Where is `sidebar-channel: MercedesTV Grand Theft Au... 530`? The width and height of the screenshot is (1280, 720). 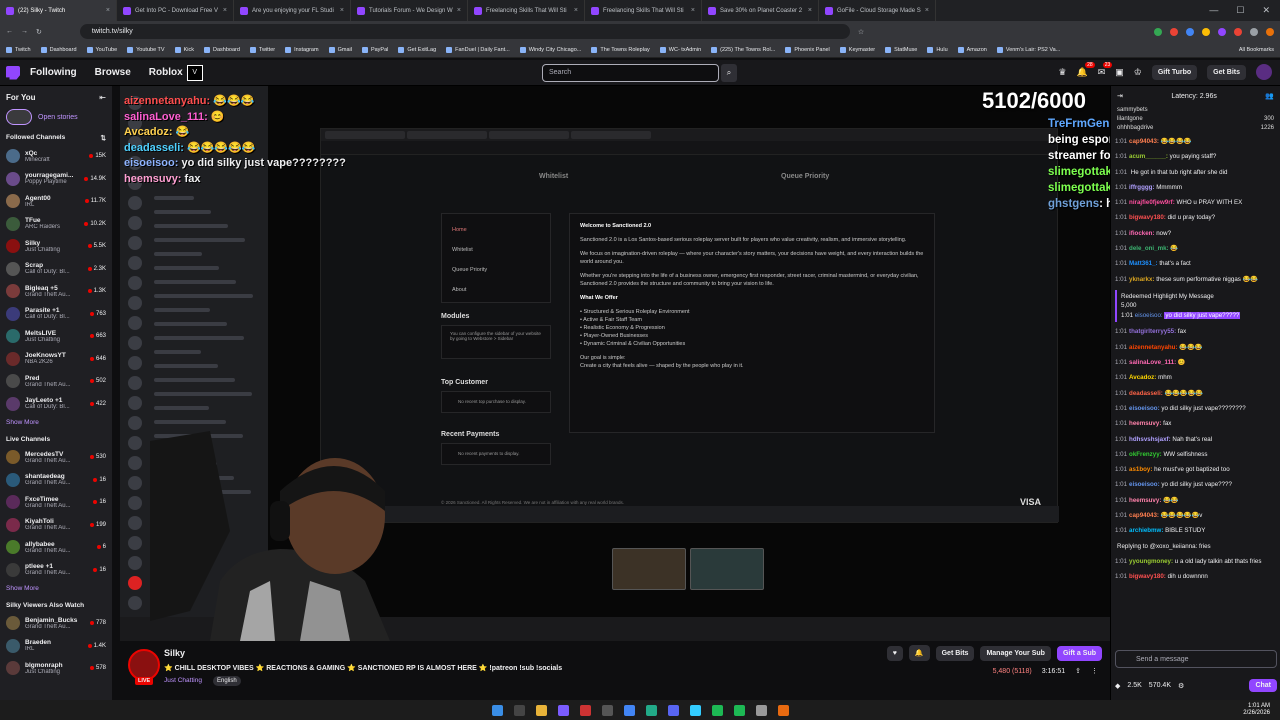
sidebar-channel: MercedesTV Grand Theft Au... 530 is located at coordinates (56, 457).